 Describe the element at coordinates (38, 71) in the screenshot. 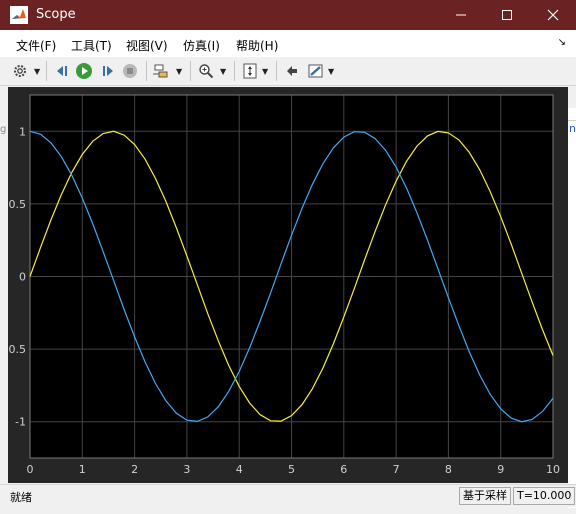

I see `settings-dropdown-icon: ▼` at that location.